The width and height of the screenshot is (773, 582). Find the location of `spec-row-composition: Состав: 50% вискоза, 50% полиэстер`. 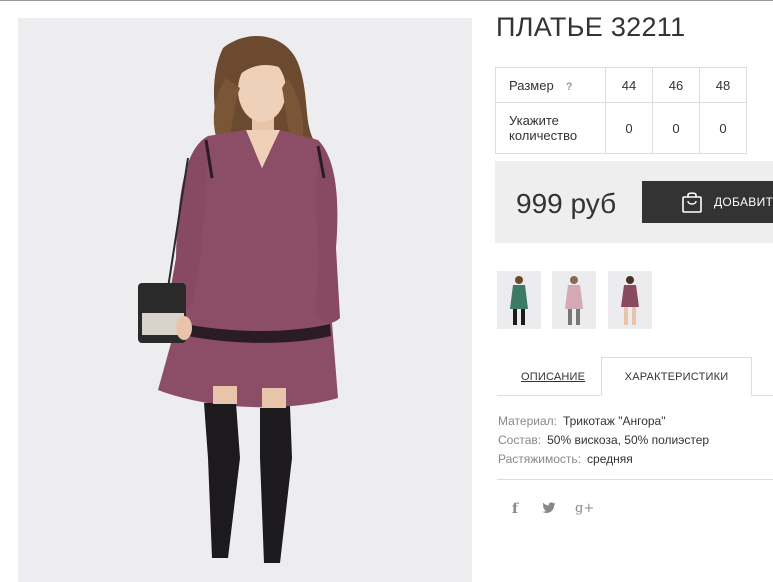

spec-row-composition: Состав: 50% вискоза, 50% полиэстер is located at coordinates (603, 440).